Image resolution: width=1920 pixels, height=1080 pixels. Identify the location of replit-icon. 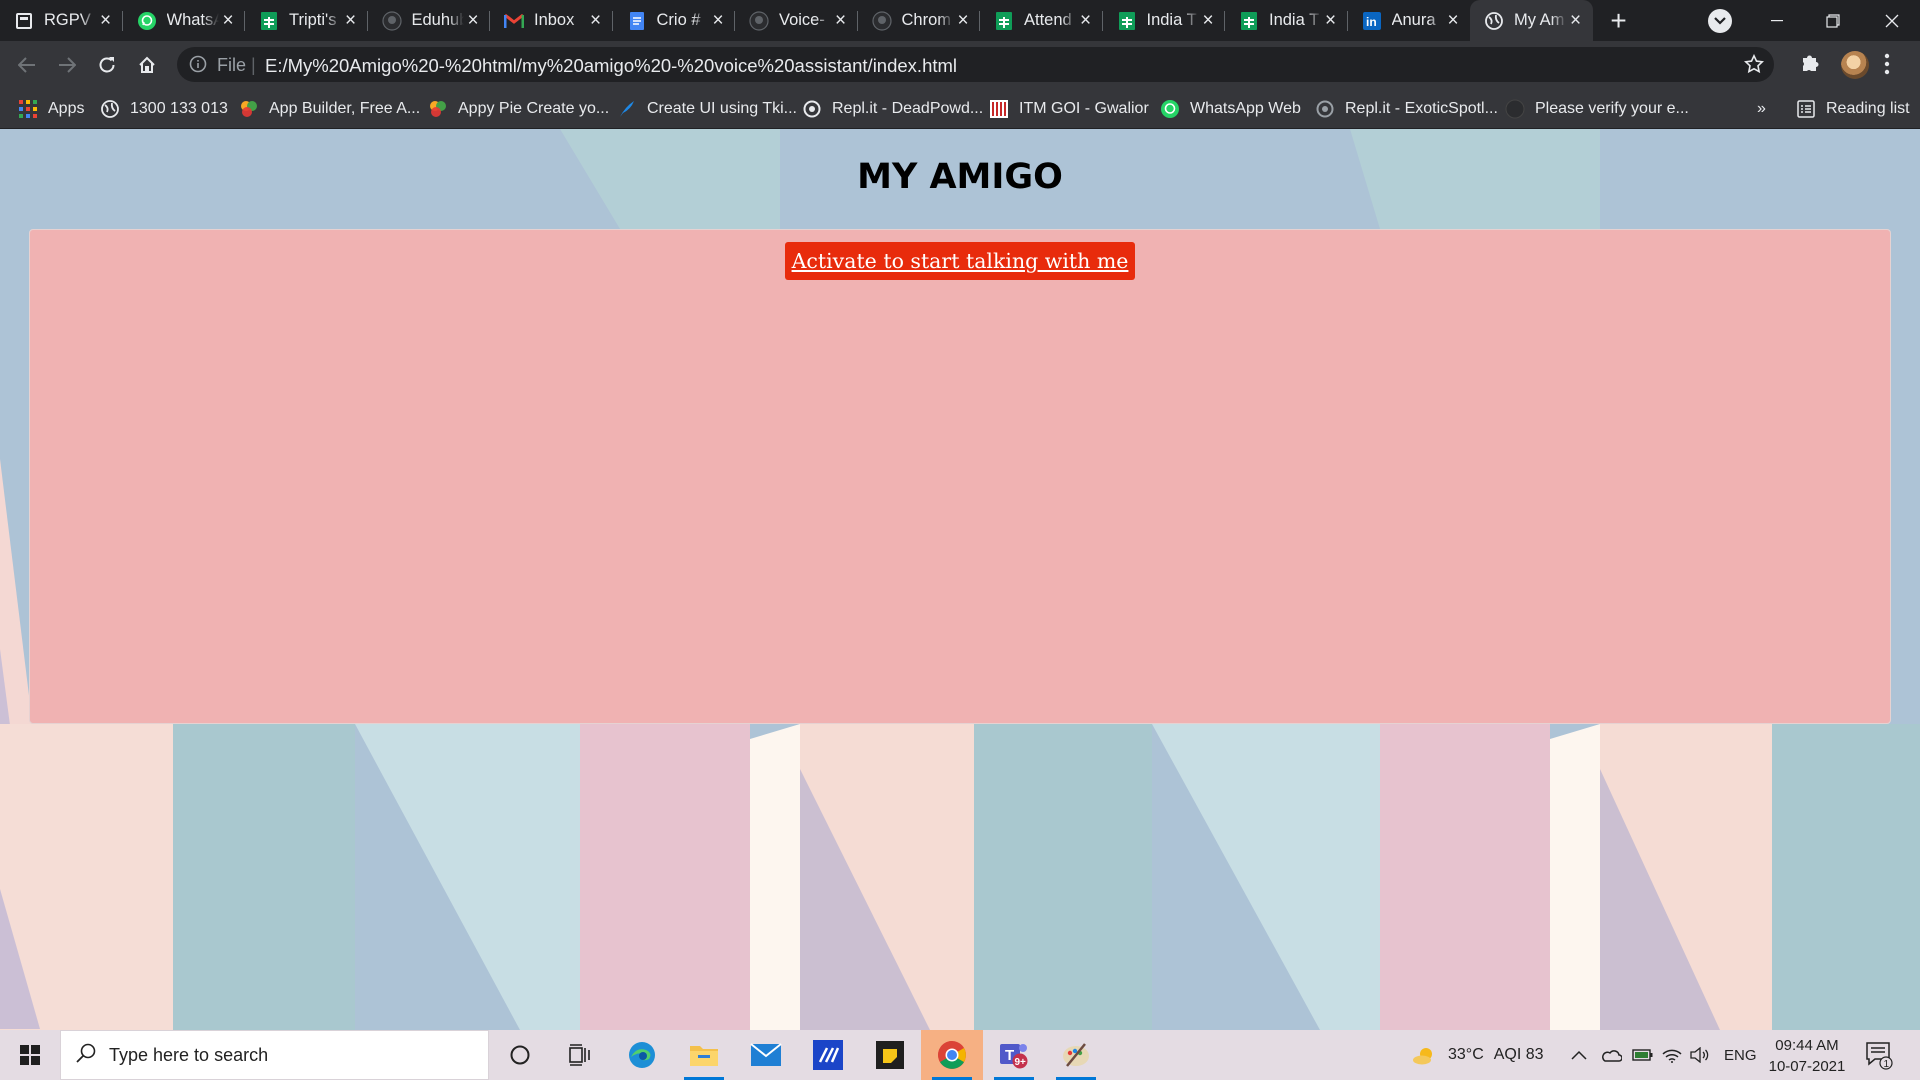
(812, 109).